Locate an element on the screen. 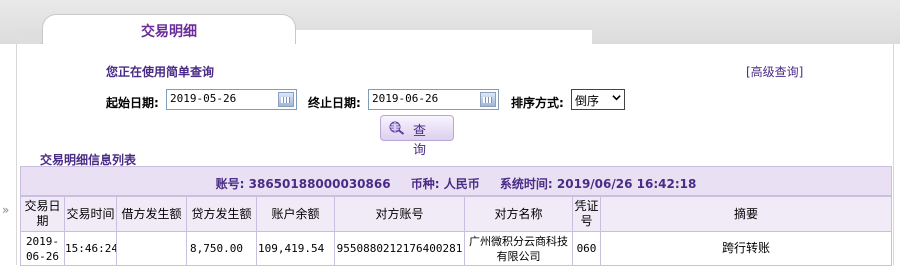  cell-counter-account: 9550880212176400281 is located at coordinates (399, 248).